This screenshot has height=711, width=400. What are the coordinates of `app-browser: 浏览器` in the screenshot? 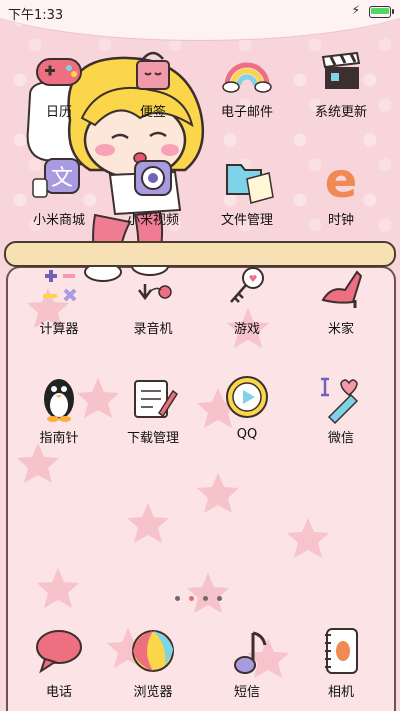 It's located at (153, 662).